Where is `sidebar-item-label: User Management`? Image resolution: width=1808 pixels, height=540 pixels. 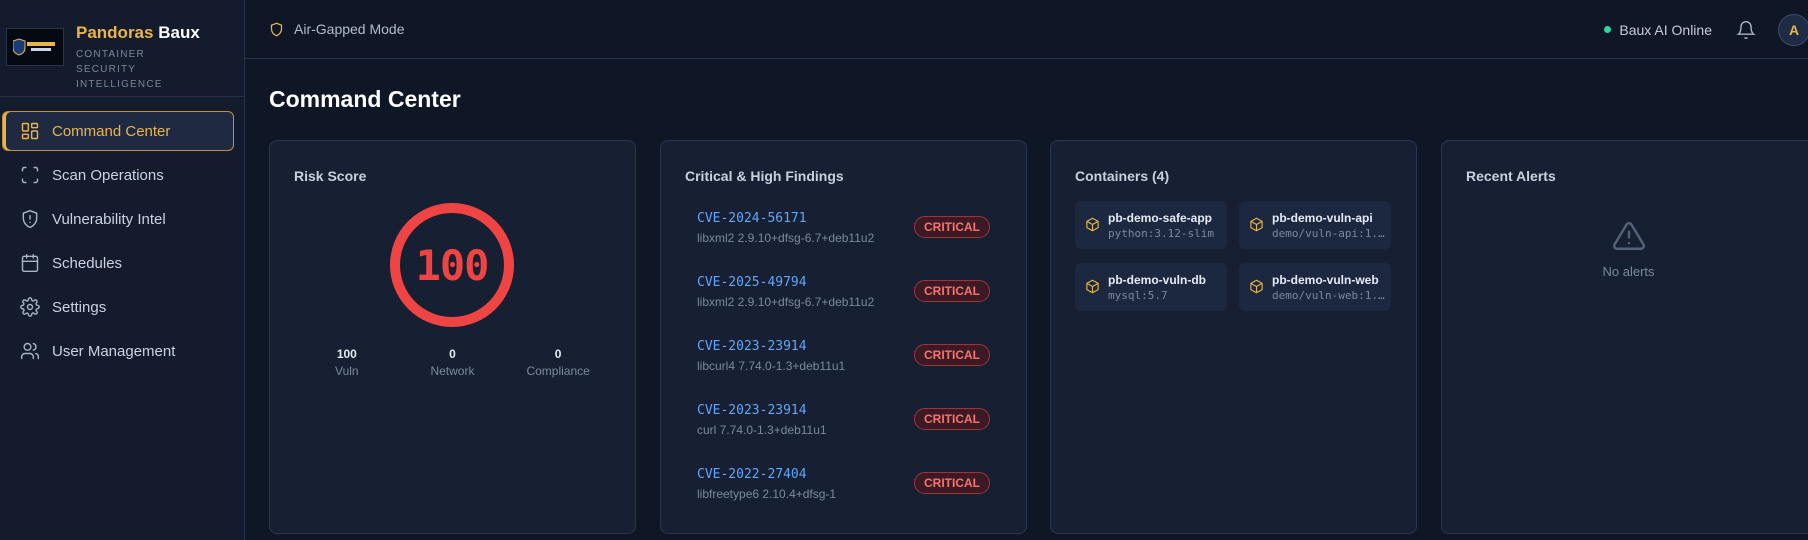 sidebar-item-label: User Management is located at coordinates (114, 351).